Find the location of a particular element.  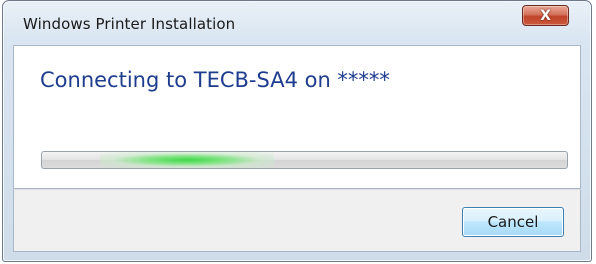

close-button: X is located at coordinates (545, 15).